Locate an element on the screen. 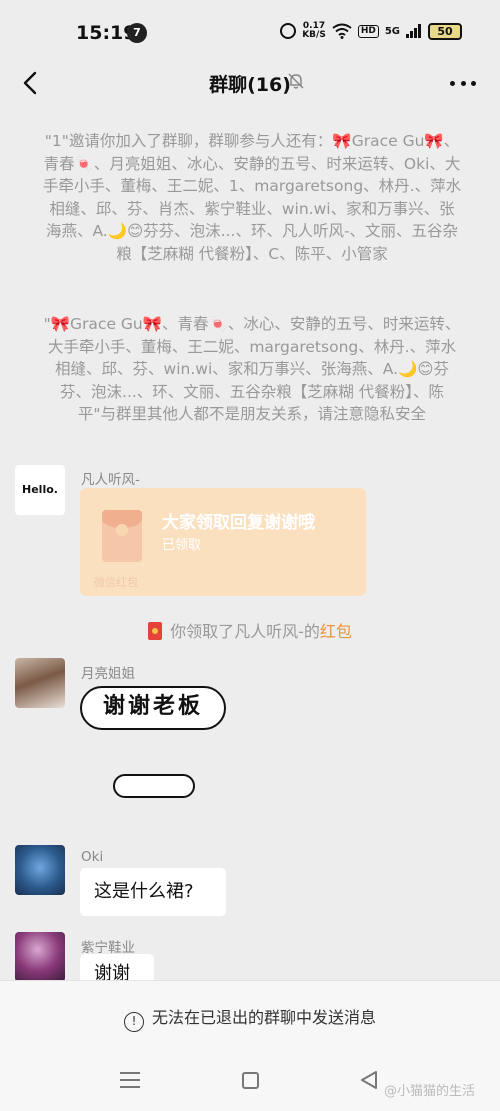 The image size is (500, 1111). sender-name: 凡人听风- is located at coordinates (110, 480).